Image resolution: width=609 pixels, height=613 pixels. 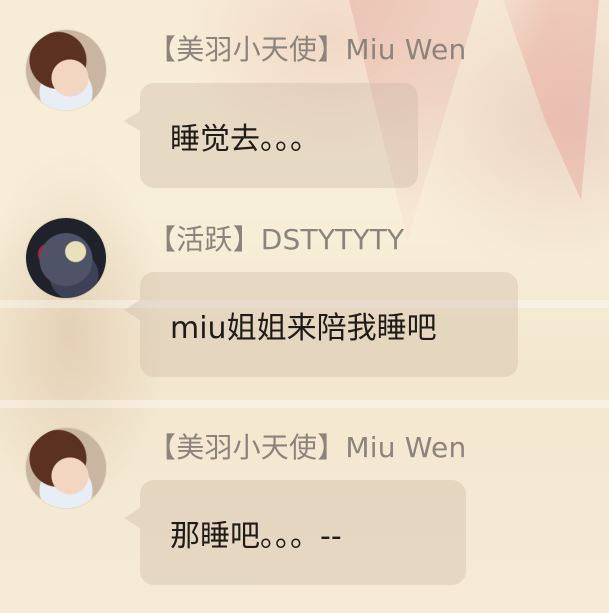 I want to click on anime-girl-avatar, so click(x=66, y=468).